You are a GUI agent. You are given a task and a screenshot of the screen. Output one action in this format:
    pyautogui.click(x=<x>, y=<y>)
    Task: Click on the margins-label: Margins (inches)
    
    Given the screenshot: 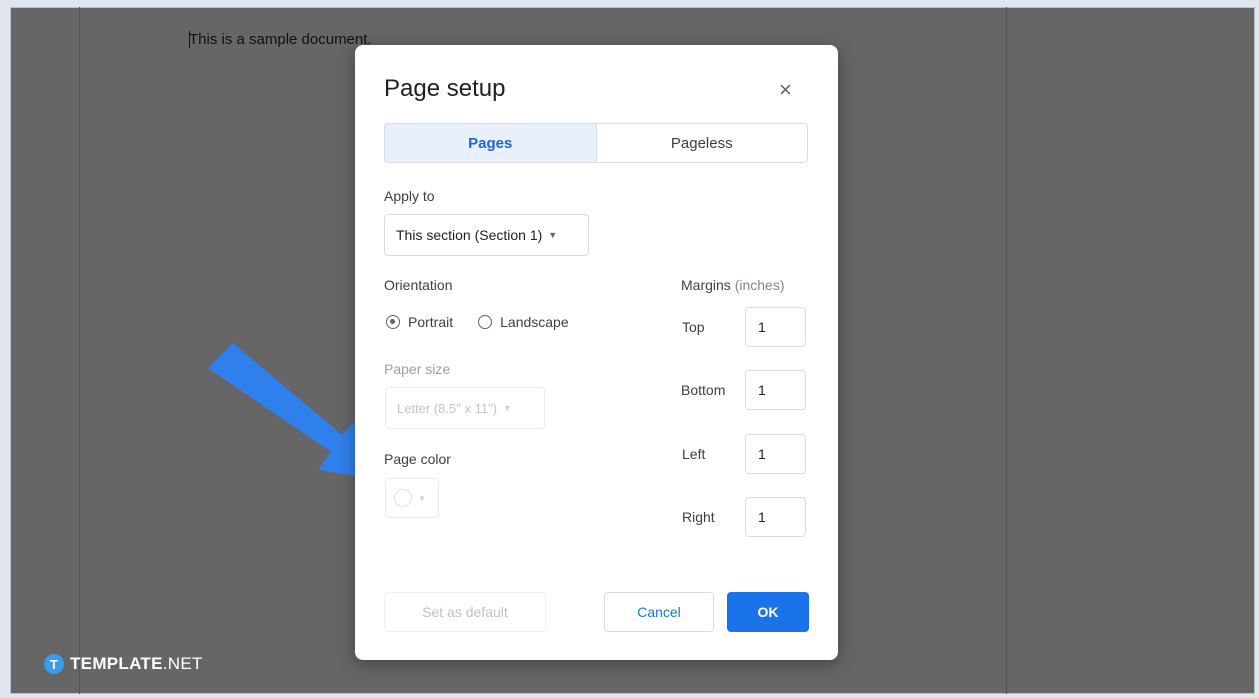 What is the action you would take?
    pyautogui.click(x=732, y=285)
    